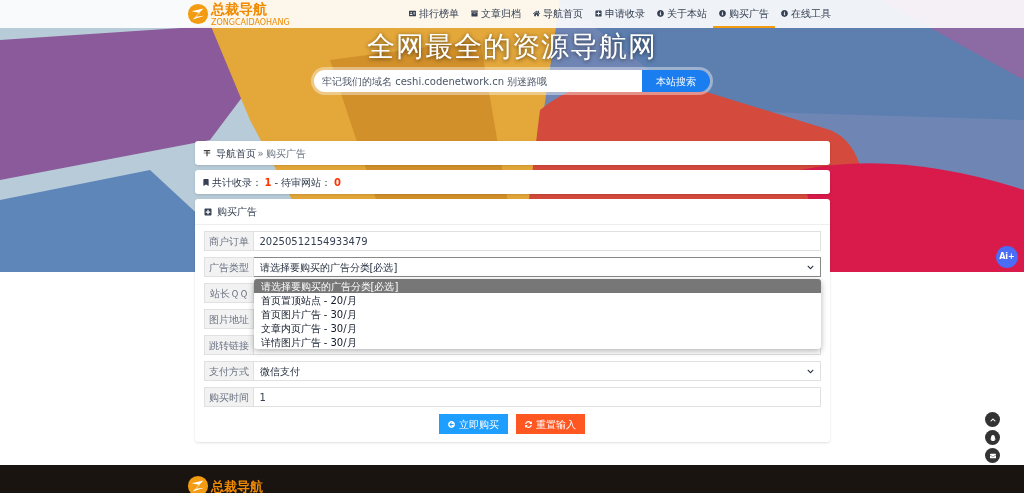 The height and width of the screenshot is (493, 1024). Describe the element at coordinates (228, 345) in the screenshot. I see `field-label: 跳转链接` at that location.